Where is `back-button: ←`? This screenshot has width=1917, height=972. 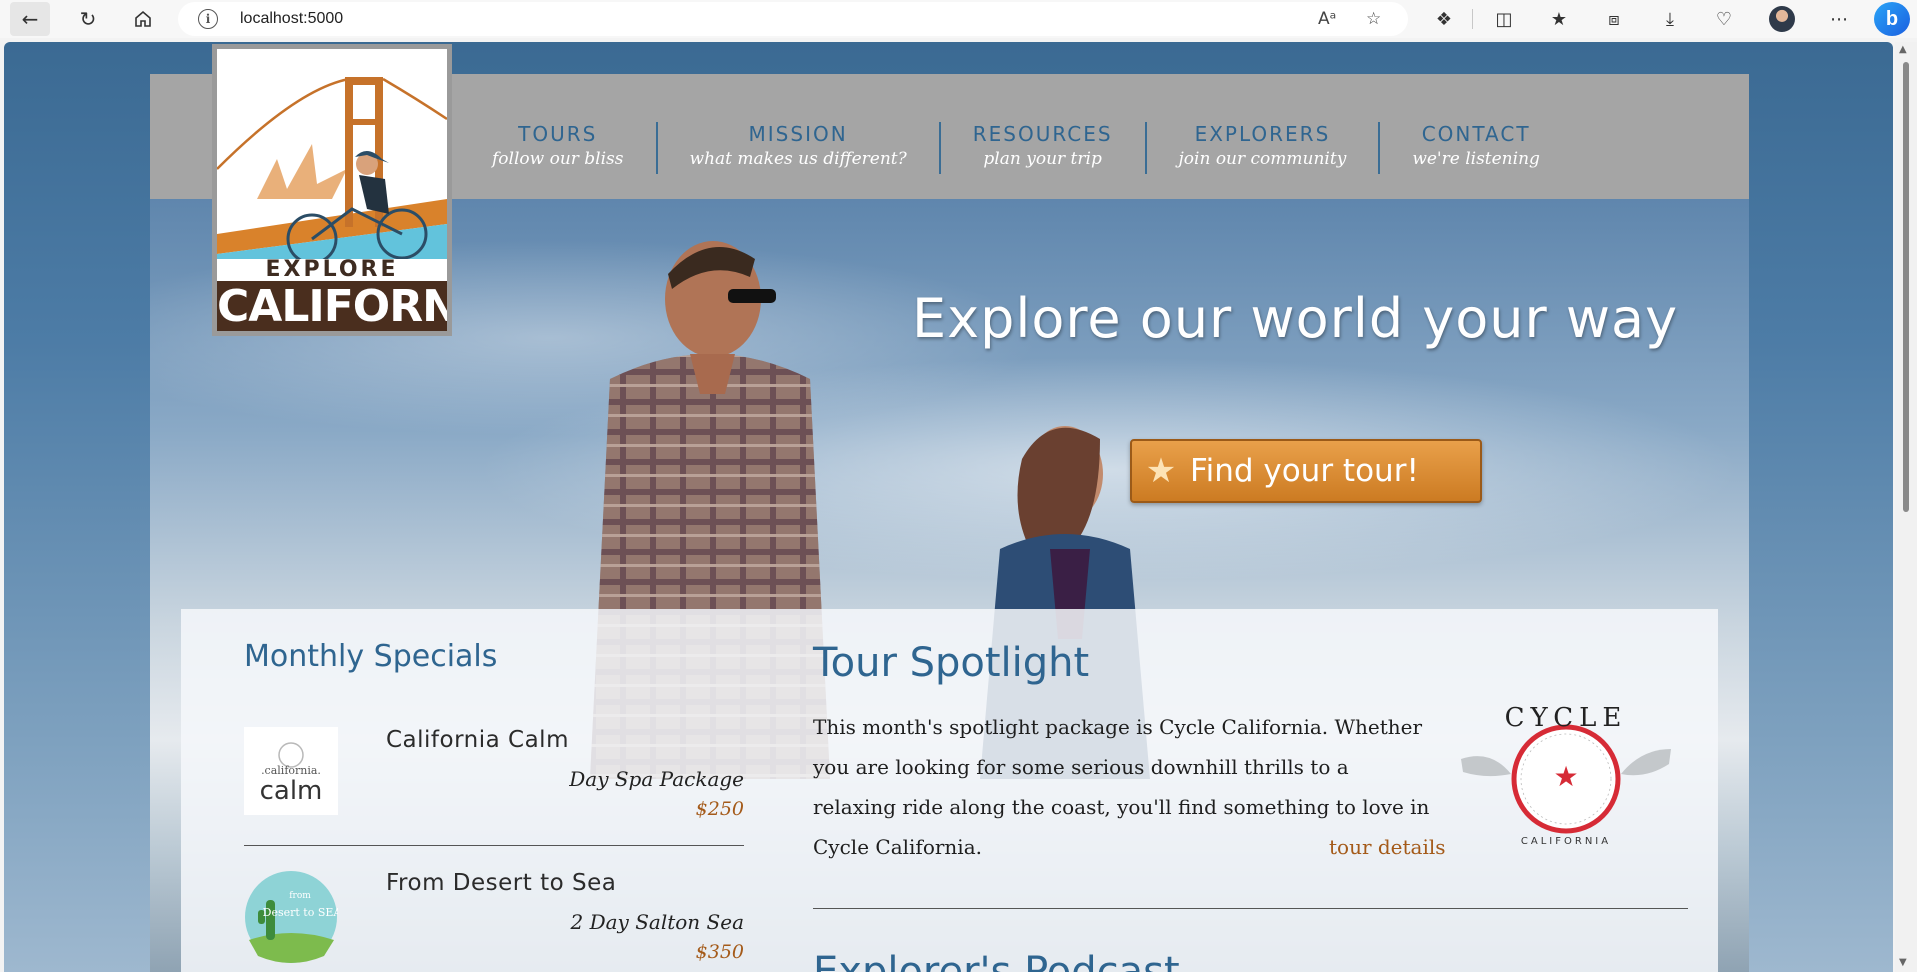
back-button: ← is located at coordinates (30, 19).